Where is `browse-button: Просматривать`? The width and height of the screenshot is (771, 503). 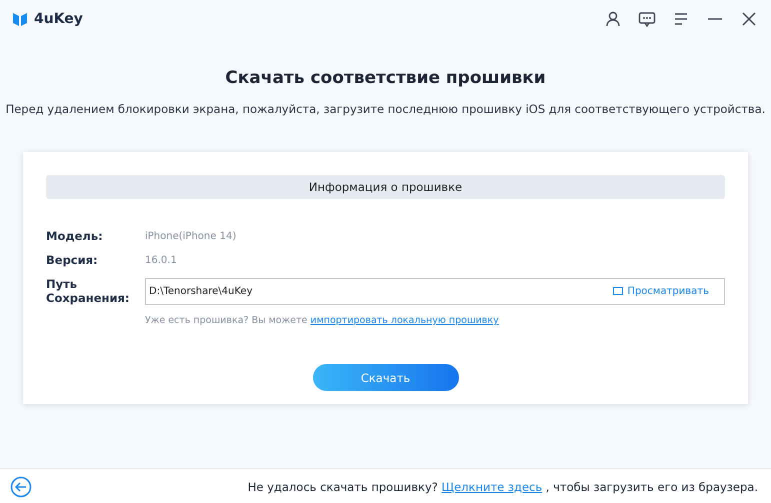 browse-button: Просматривать is located at coordinates (661, 291).